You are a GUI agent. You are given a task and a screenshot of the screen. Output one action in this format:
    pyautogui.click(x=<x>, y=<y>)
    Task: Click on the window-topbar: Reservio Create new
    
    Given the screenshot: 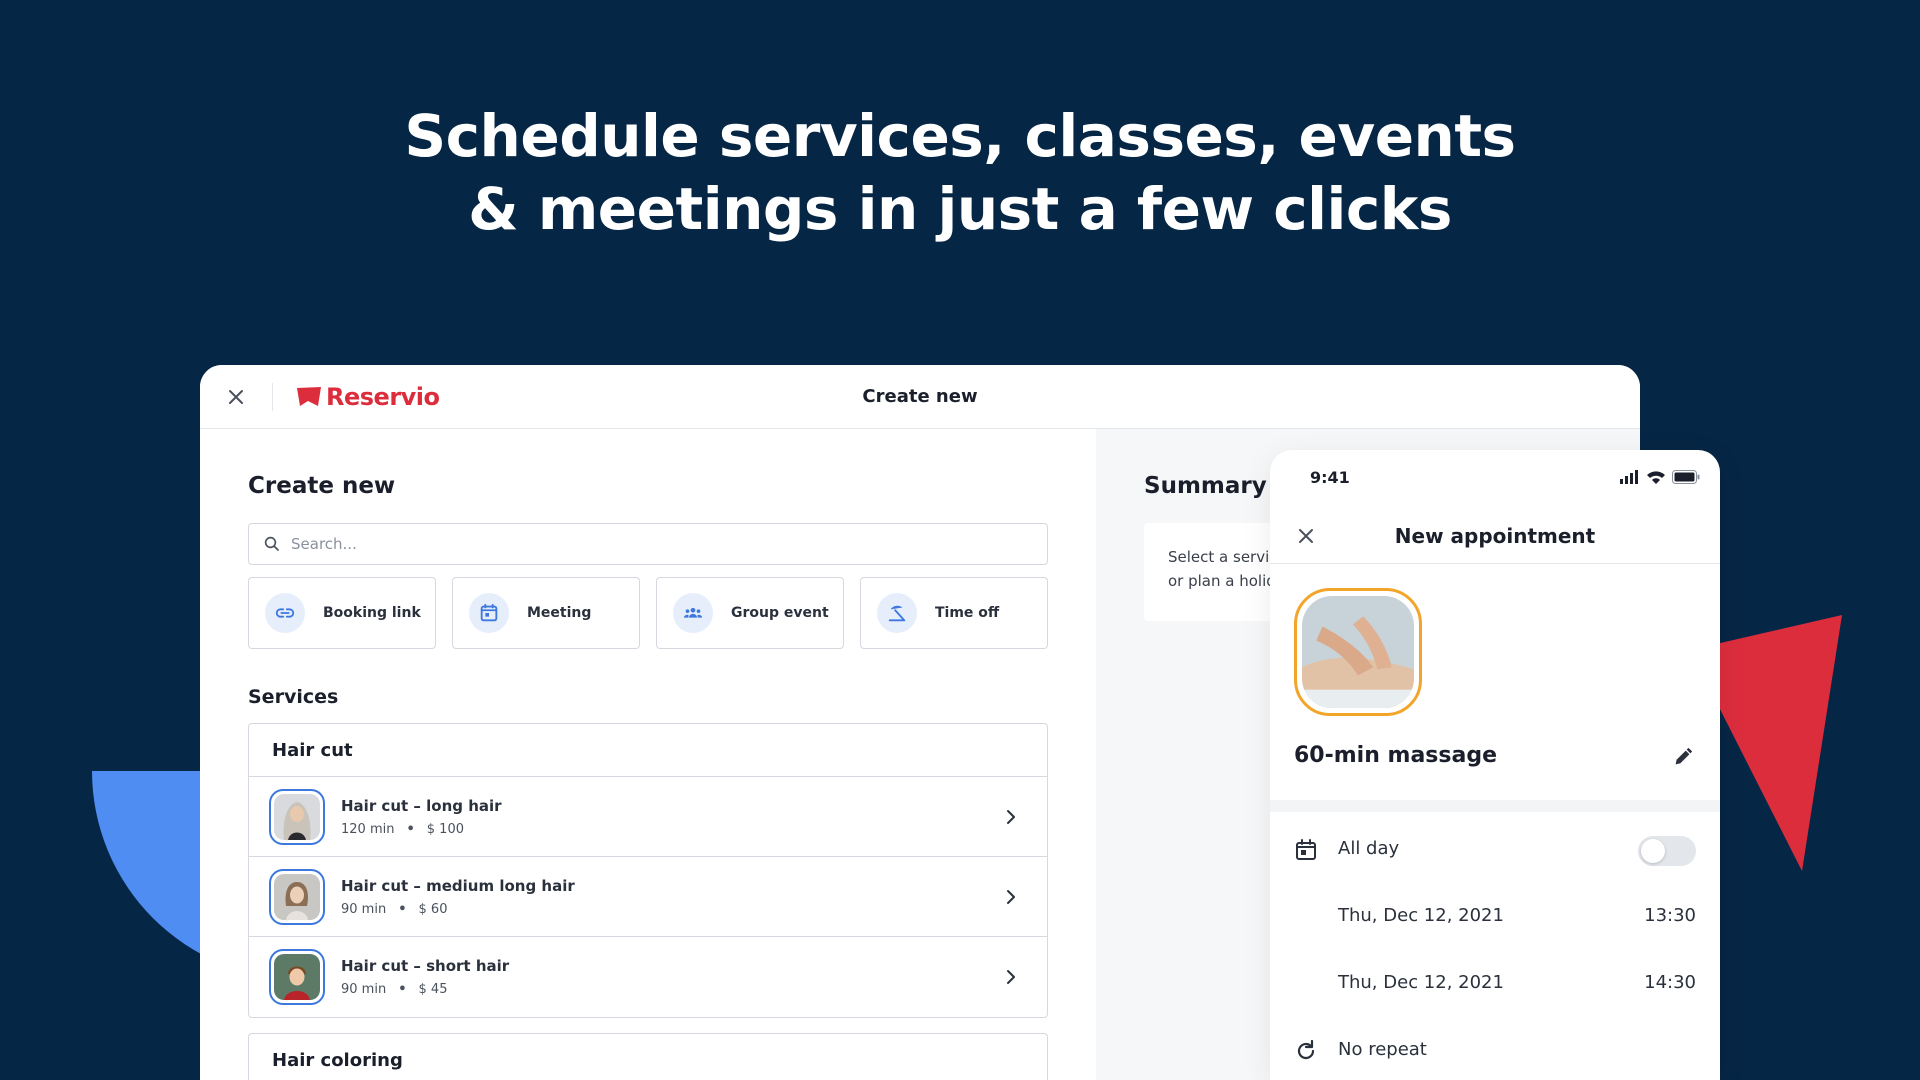 What is the action you would take?
    pyautogui.click(x=920, y=397)
    